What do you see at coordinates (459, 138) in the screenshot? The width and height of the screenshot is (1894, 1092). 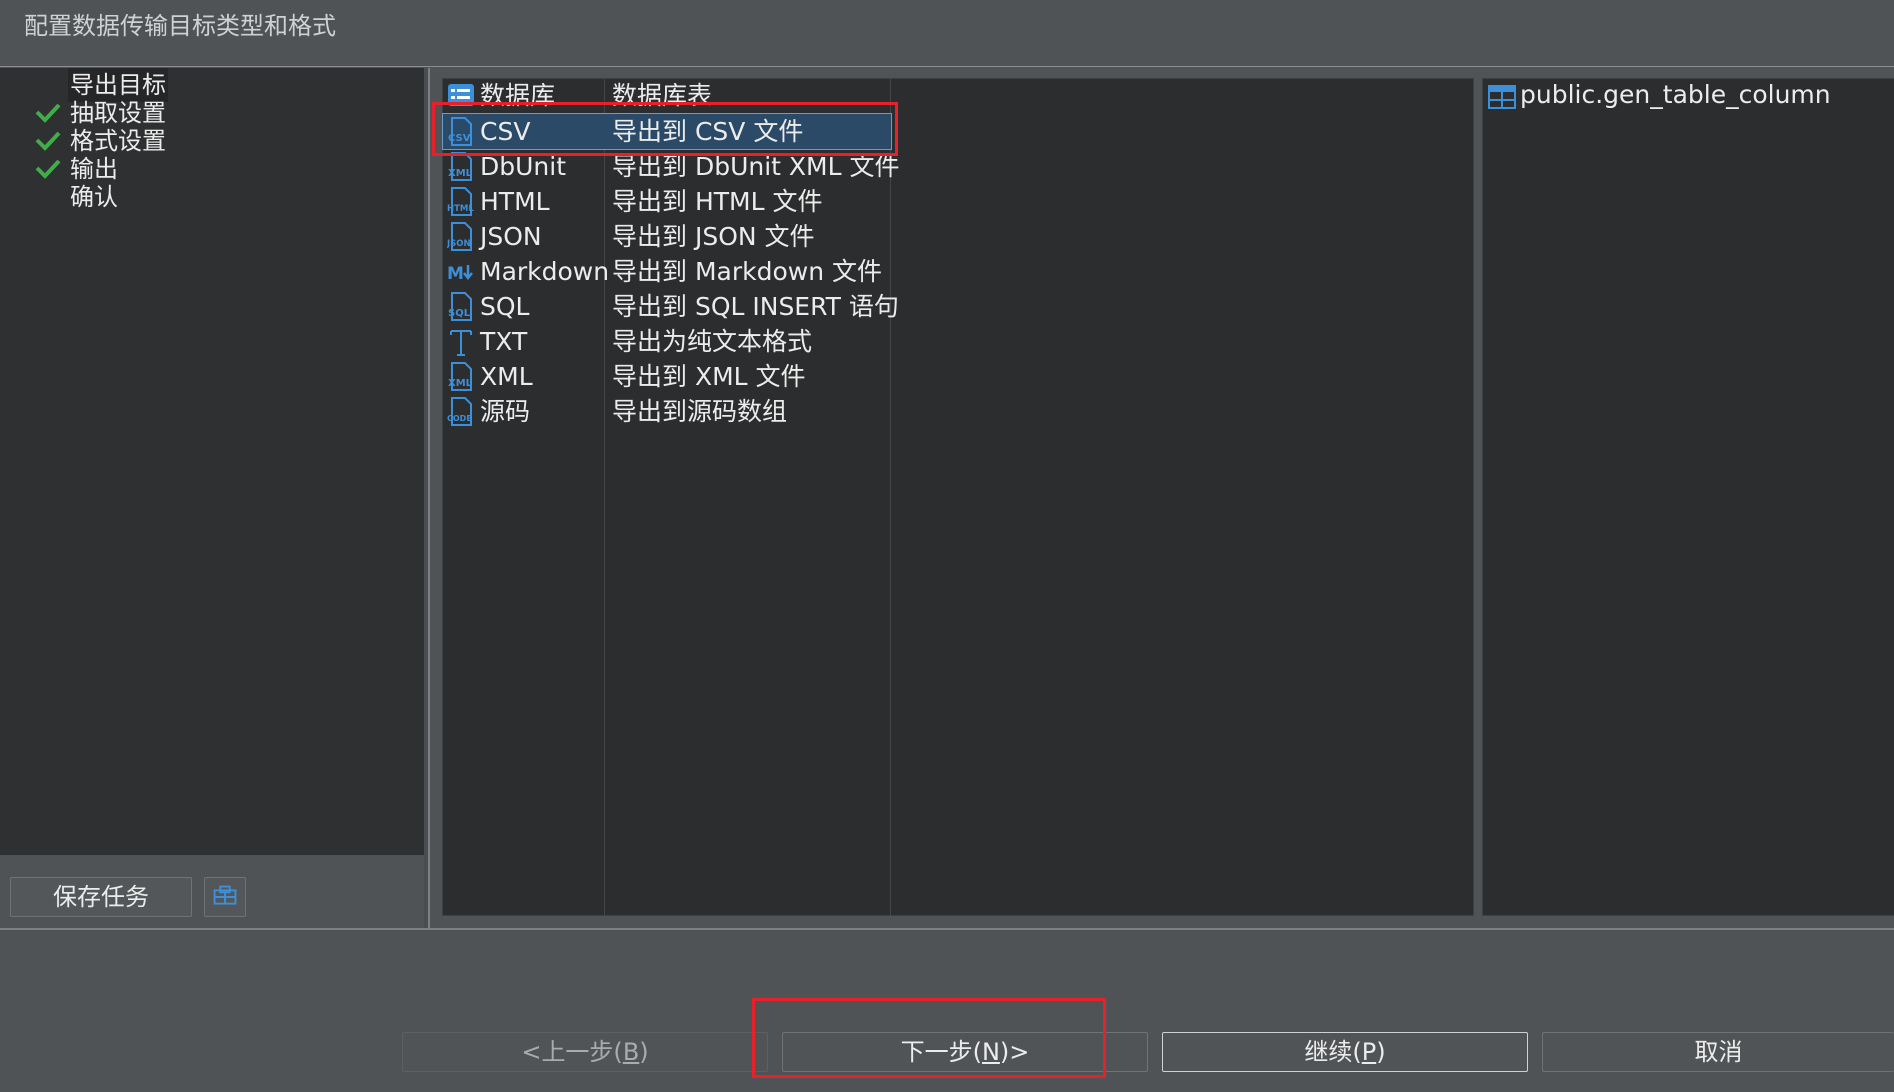 I see `svg-text: CSV` at bounding box center [459, 138].